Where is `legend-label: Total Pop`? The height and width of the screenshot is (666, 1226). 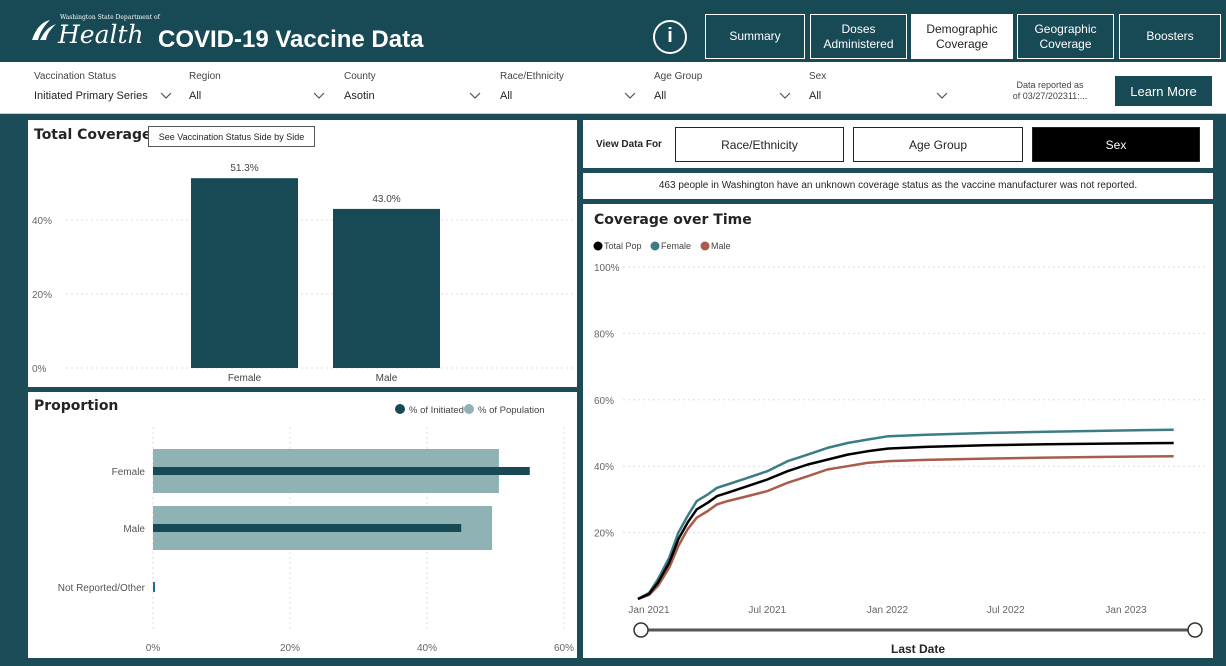 legend-label: Total Pop is located at coordinates (623, 246).